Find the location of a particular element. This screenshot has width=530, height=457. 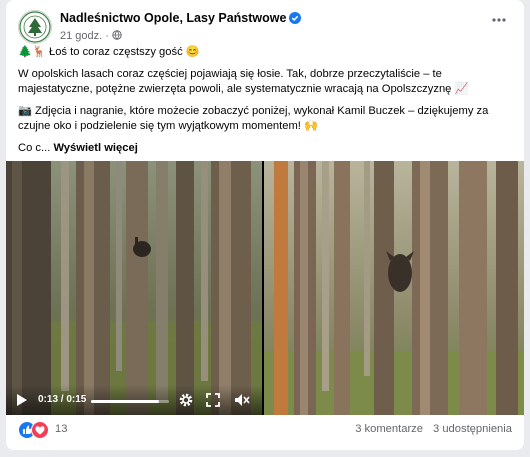

hands-emoji: 🙌 is located at coordinates (311, 126).